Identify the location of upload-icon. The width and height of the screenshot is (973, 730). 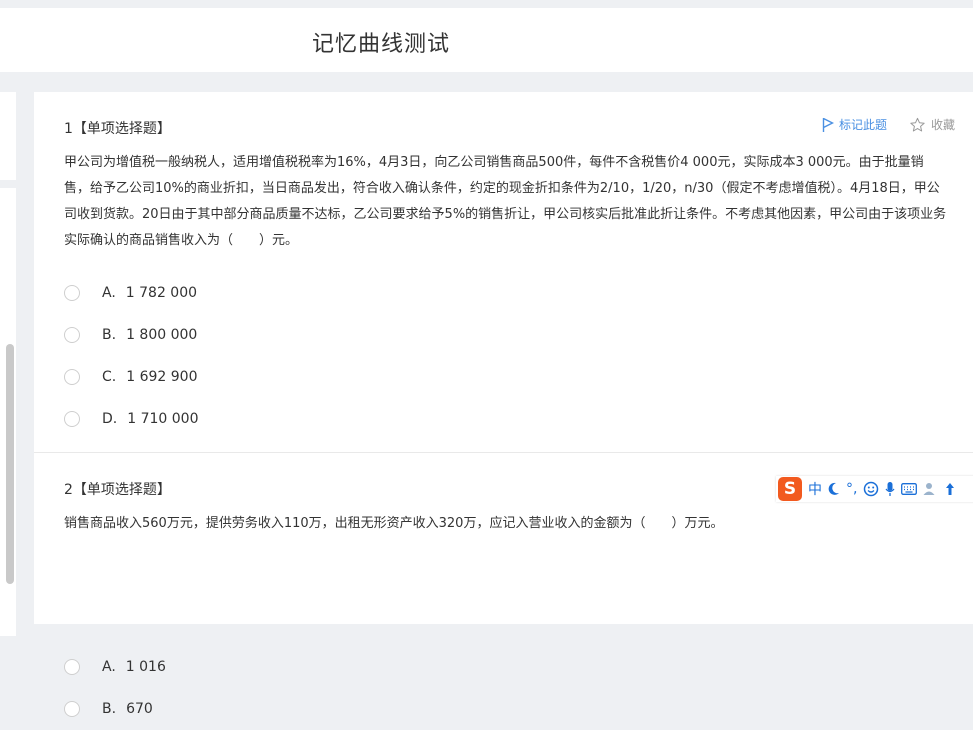
(950, 489).